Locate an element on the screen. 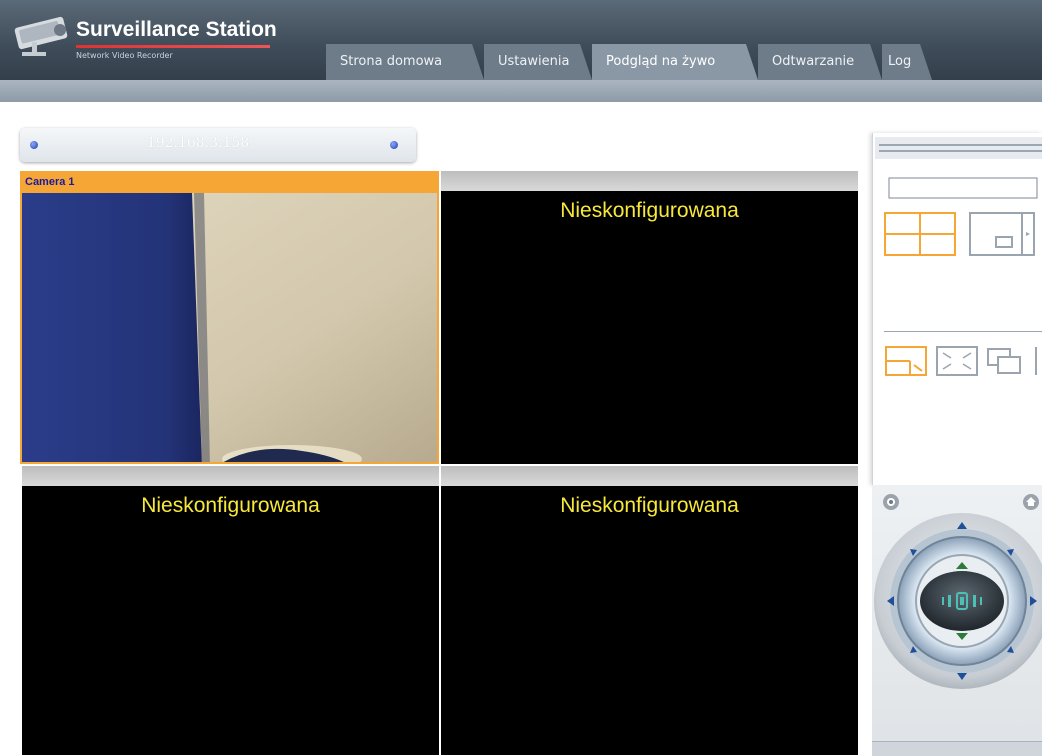 The width and height of the screenshot is (1042, 756). tab-playback: Odtwarzanie is located at coordinates (820, 62).